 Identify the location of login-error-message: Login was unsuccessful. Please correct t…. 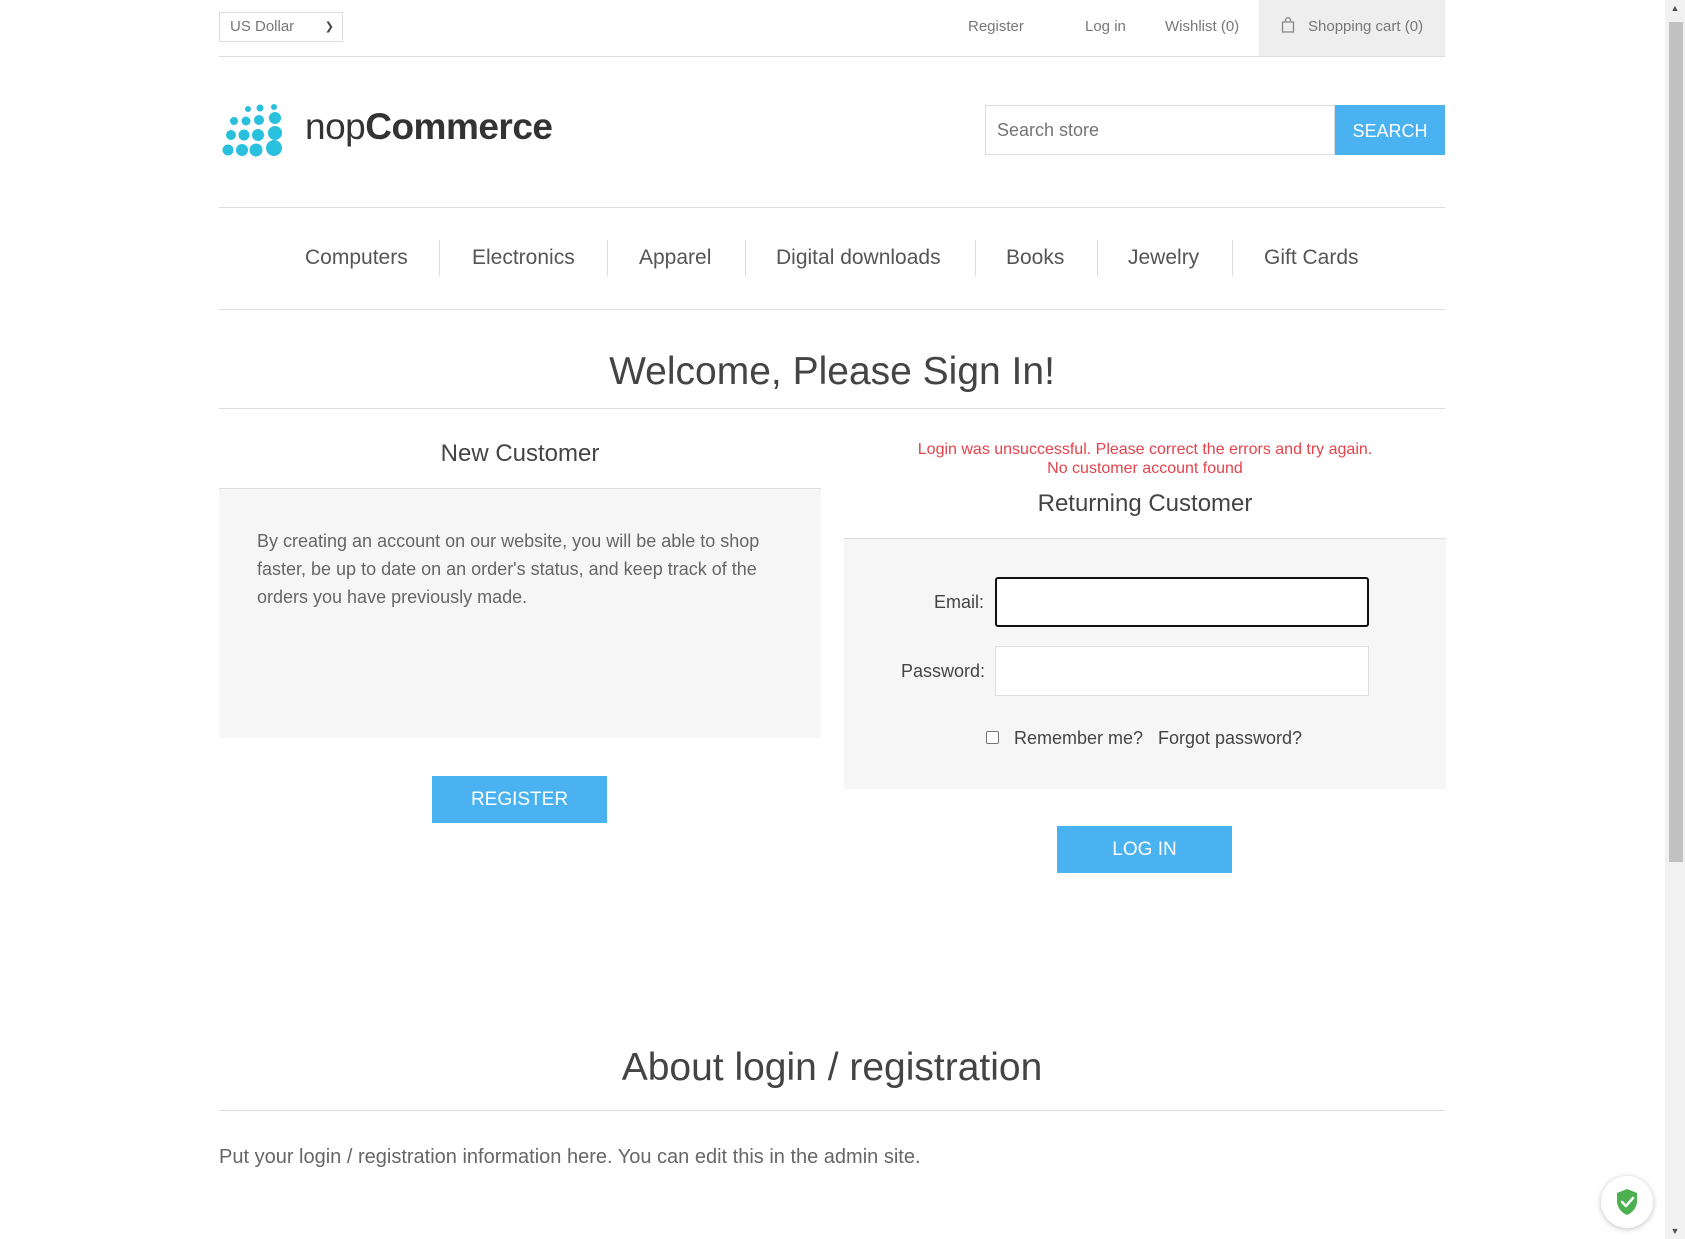
(1145, 449).